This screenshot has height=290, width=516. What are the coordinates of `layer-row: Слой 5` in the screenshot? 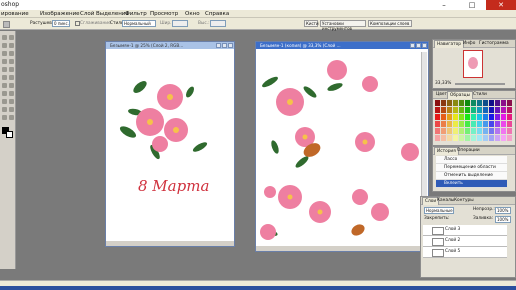 It's located at (465, 252).